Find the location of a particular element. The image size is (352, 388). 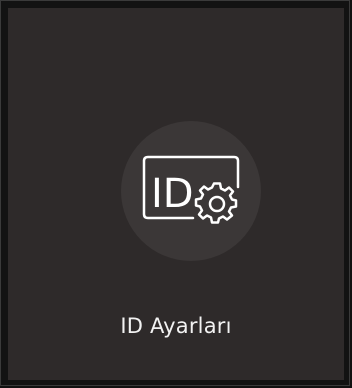

id-text: ID is located at coordinates (172, 194).